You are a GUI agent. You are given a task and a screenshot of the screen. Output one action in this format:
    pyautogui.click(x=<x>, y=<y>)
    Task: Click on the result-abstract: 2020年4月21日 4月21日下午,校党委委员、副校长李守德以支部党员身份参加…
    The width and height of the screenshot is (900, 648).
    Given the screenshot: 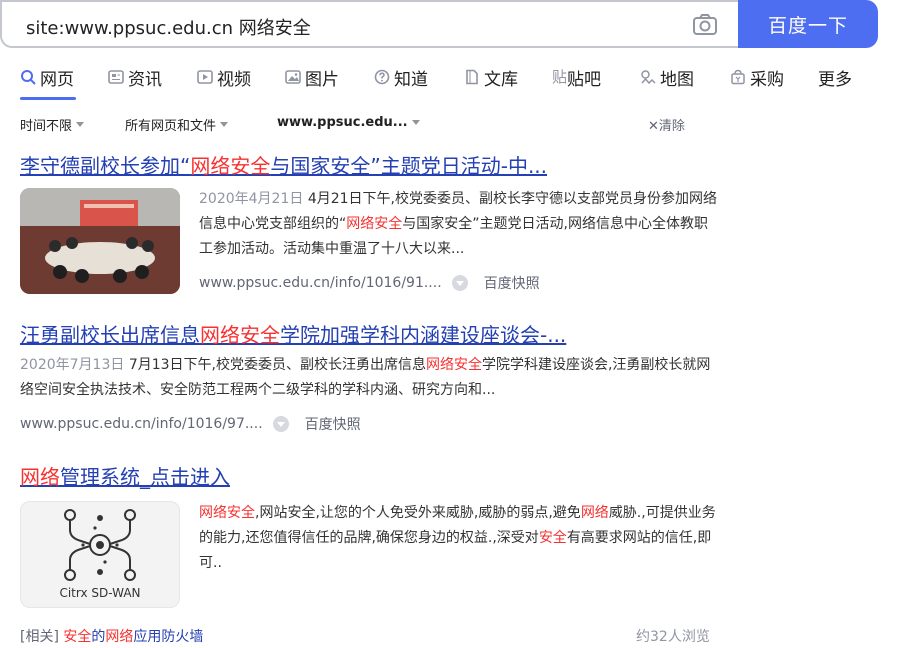 What is the action you would take?
    pyautogui.click(x=460, y=224)
    